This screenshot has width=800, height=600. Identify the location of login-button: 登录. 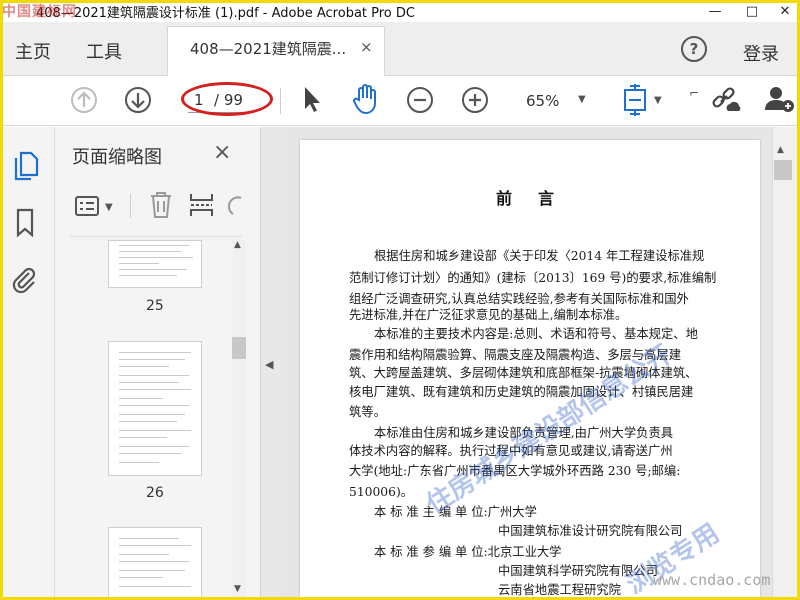
(761, 53).